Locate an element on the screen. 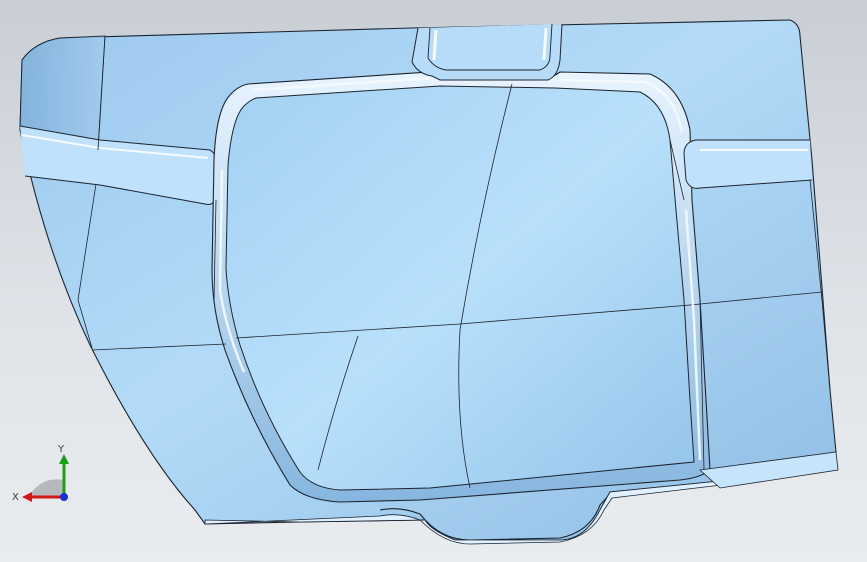 The width and height of the screenshot is (867, 562). y-axis-arrow-icon is located at coordinates (64, 459).